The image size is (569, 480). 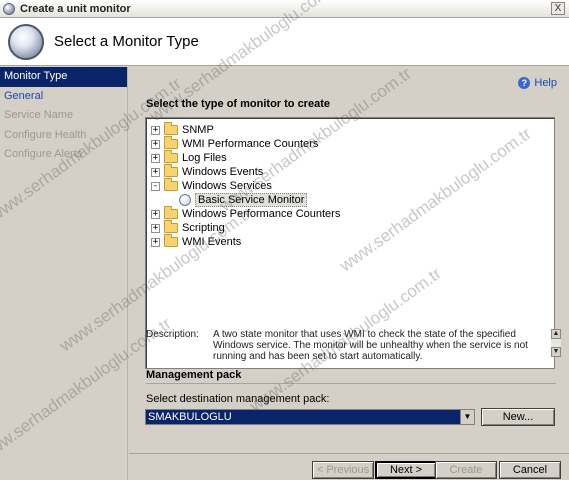 What do you see at coordinates (198, 130) in the screenshot?
I see `tree-node-label: SNMP` at bounding box center [198, 130].